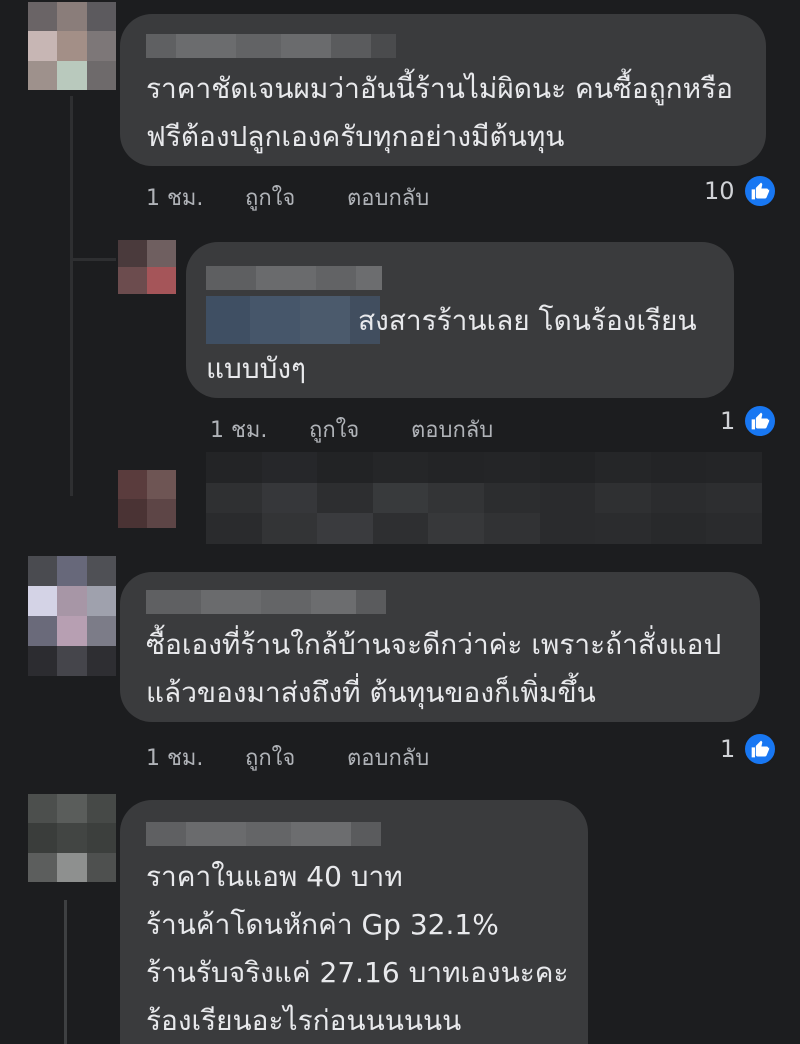 This screenshot has width=800, height=1044. Describe the element at coordinates (322, 924) in the screenshot. I see `comment-text-line: ร้านค้าโดนหักค่า Gp 32.1%` at that location.